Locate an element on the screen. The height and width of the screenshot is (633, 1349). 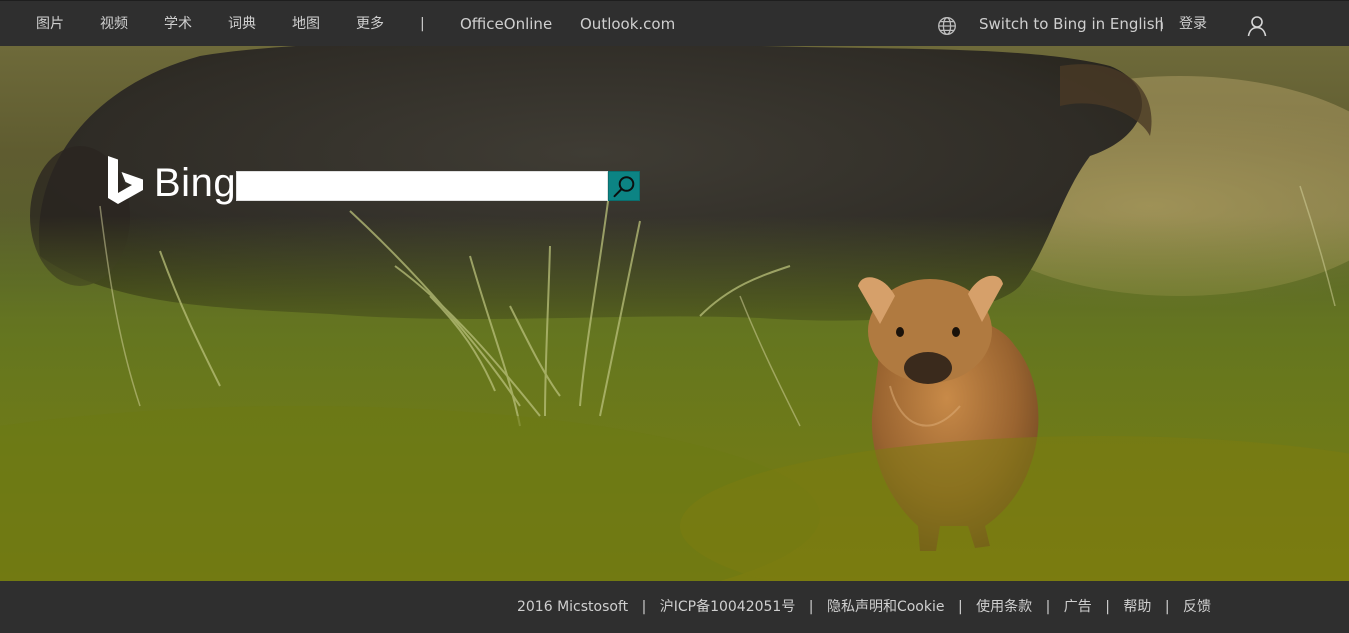
bing-wordmark: Bing is located at coordinates (195, 183).